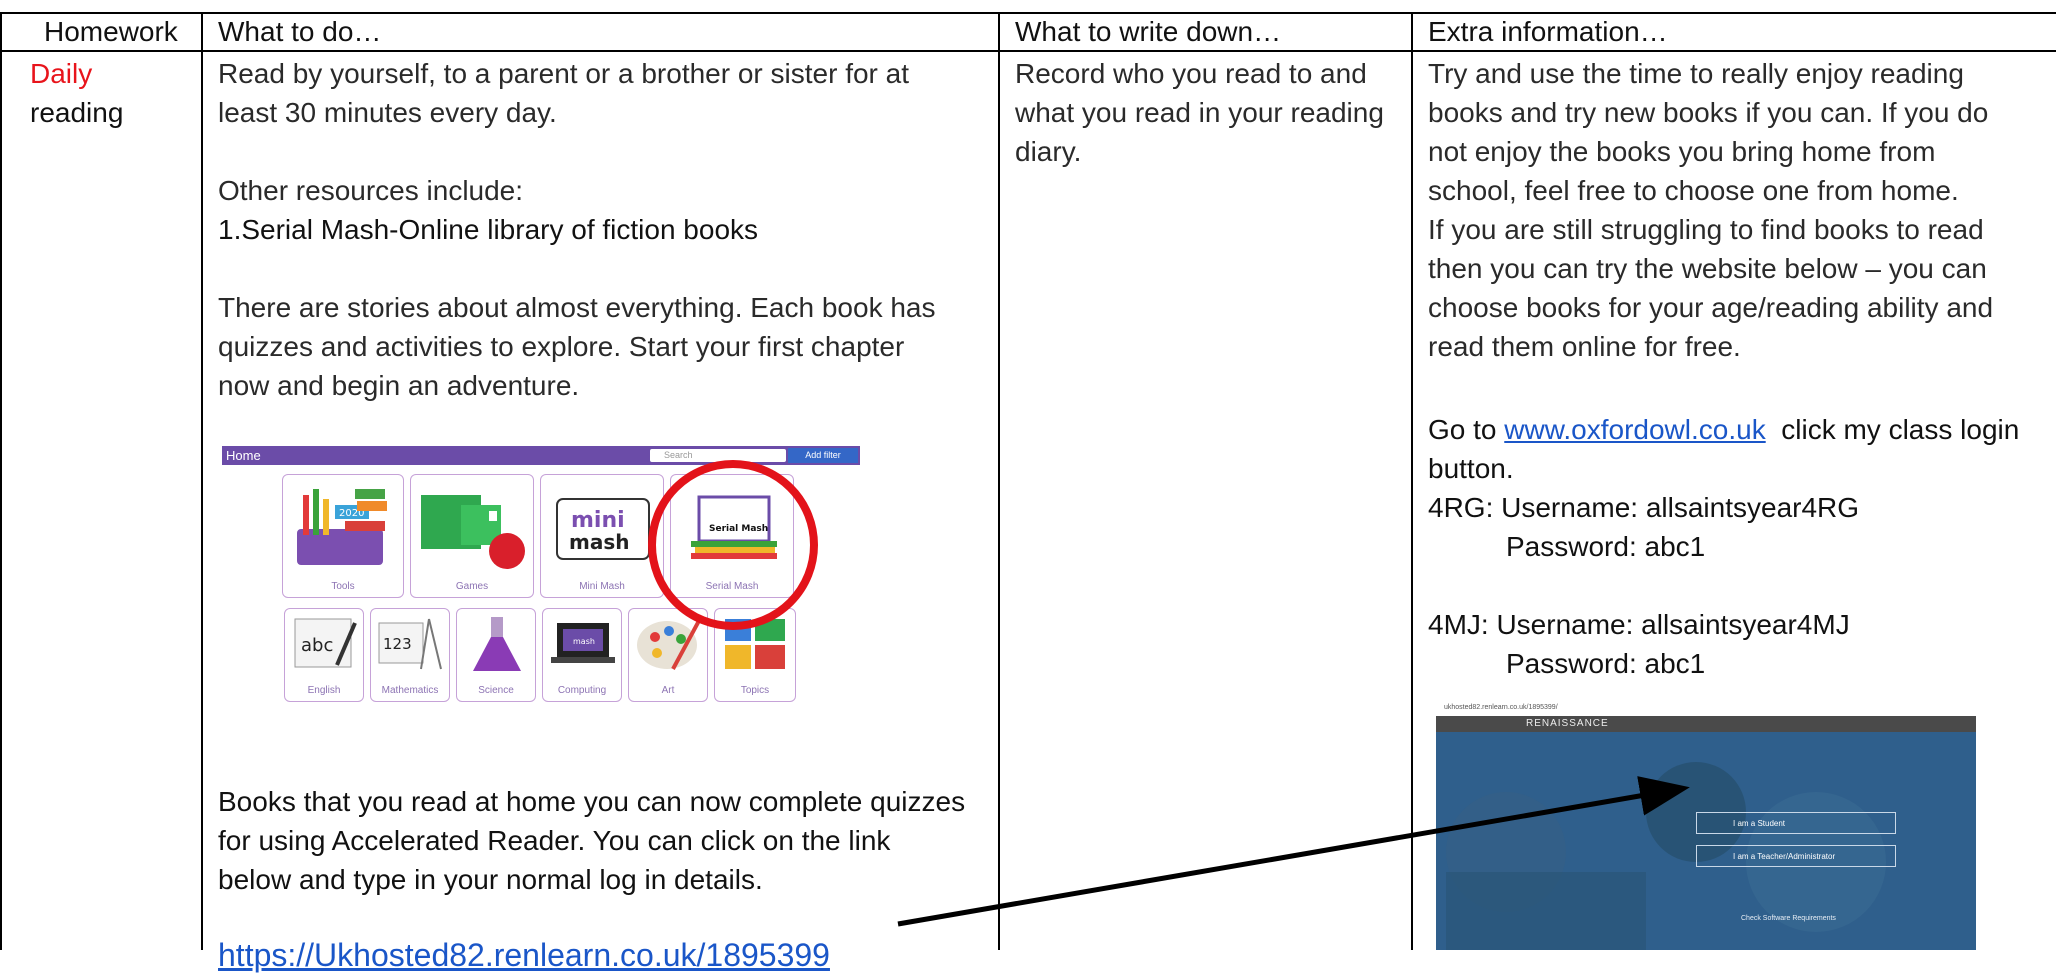 This screenshot has width=2056, height=977. I want to click on mj-username: 4MJ: Username: allsaintsyear4MJ, so click(1639, 624).